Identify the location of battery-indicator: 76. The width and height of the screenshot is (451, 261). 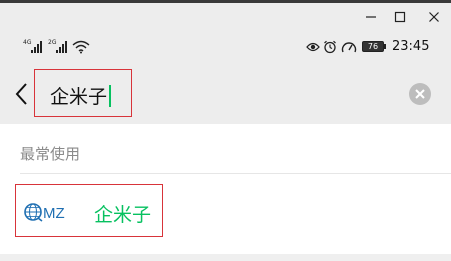
(373, 46).